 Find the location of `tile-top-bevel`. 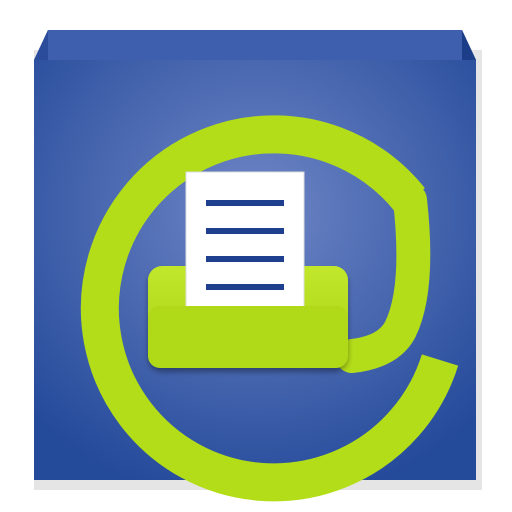

tile-top-bevel is located at coordinates (255, 45).